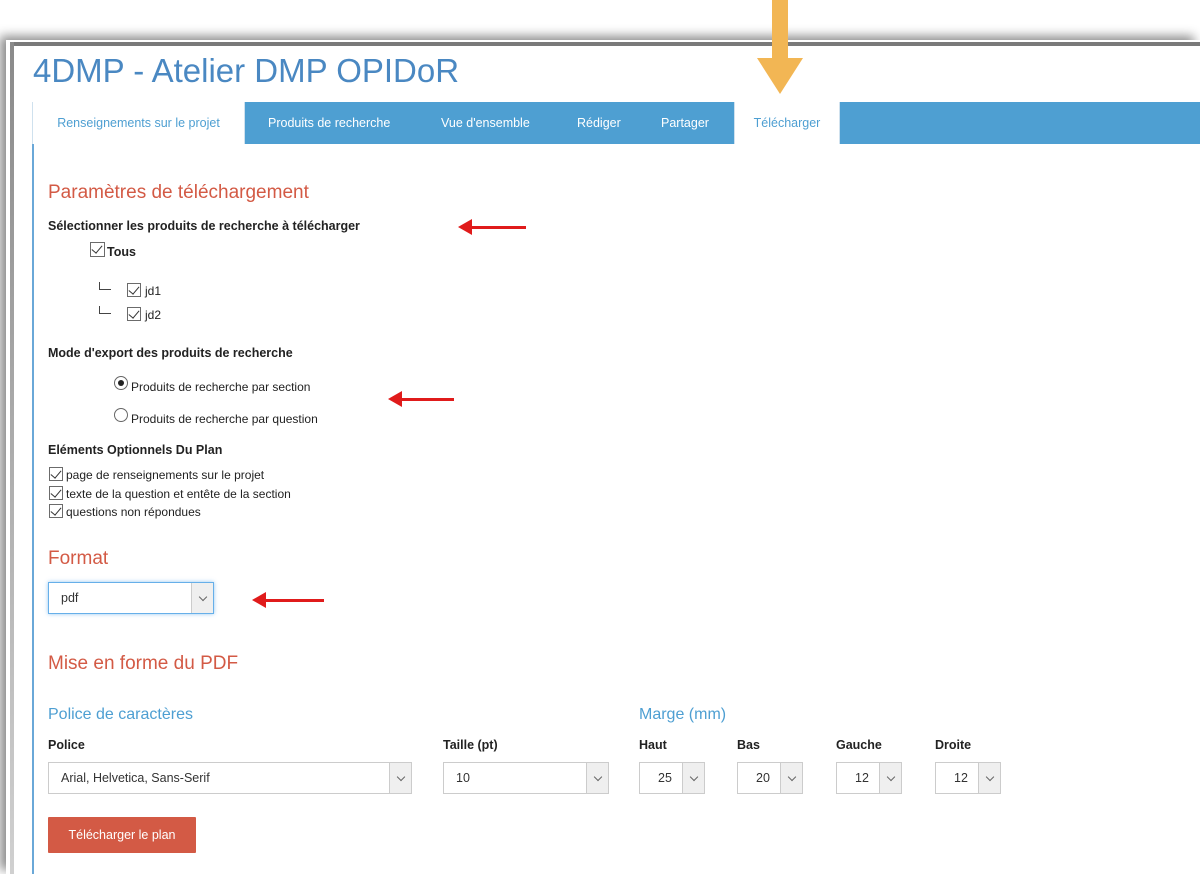  Describe the element at coordinates (961, 778) in the screenshot. I see `margin-right-value: 12` at that location.